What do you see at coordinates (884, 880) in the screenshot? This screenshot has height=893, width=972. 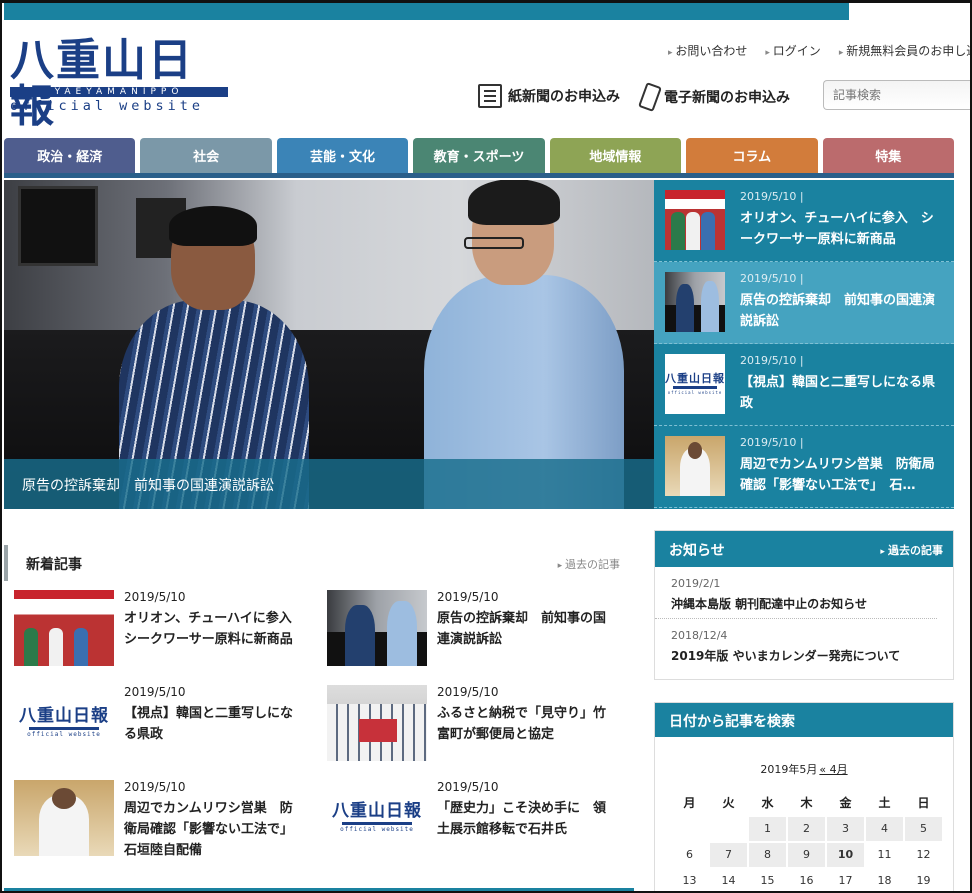 I see `calendar-day: 18` at bounding box center [884, 880].